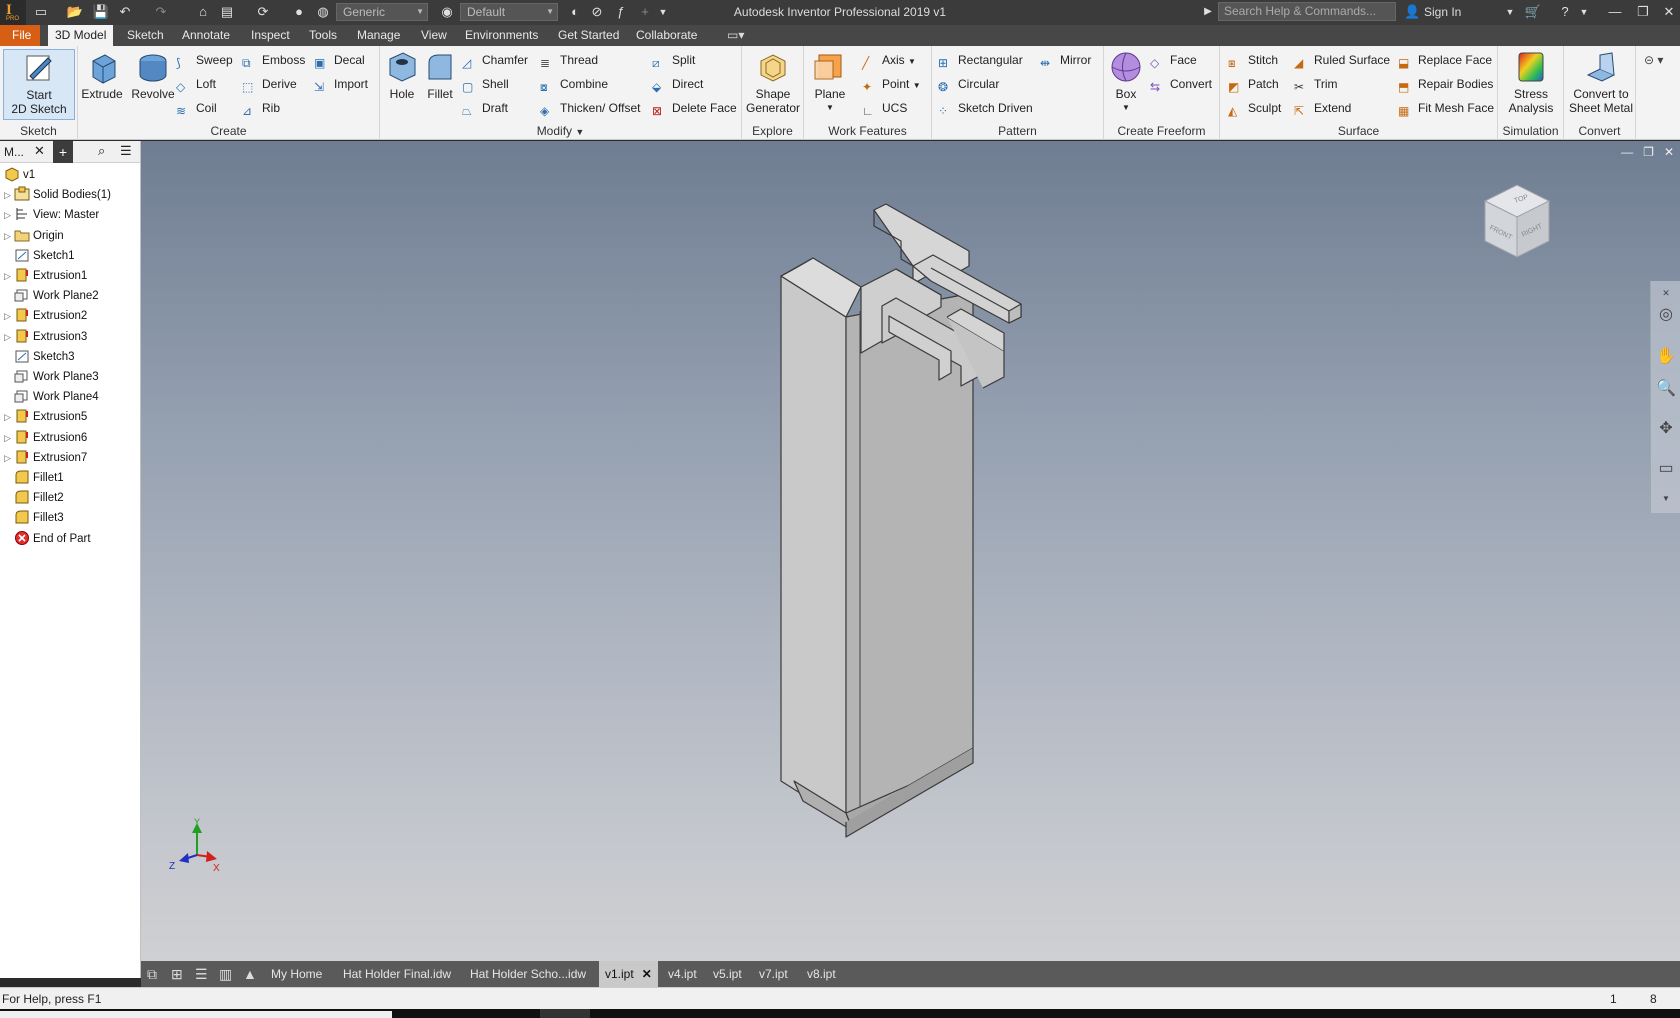 This screenshot has width=1680, height=1018. I want to click on start-2d-sketch-button: Start 2D Sketch, so click(39, 84).